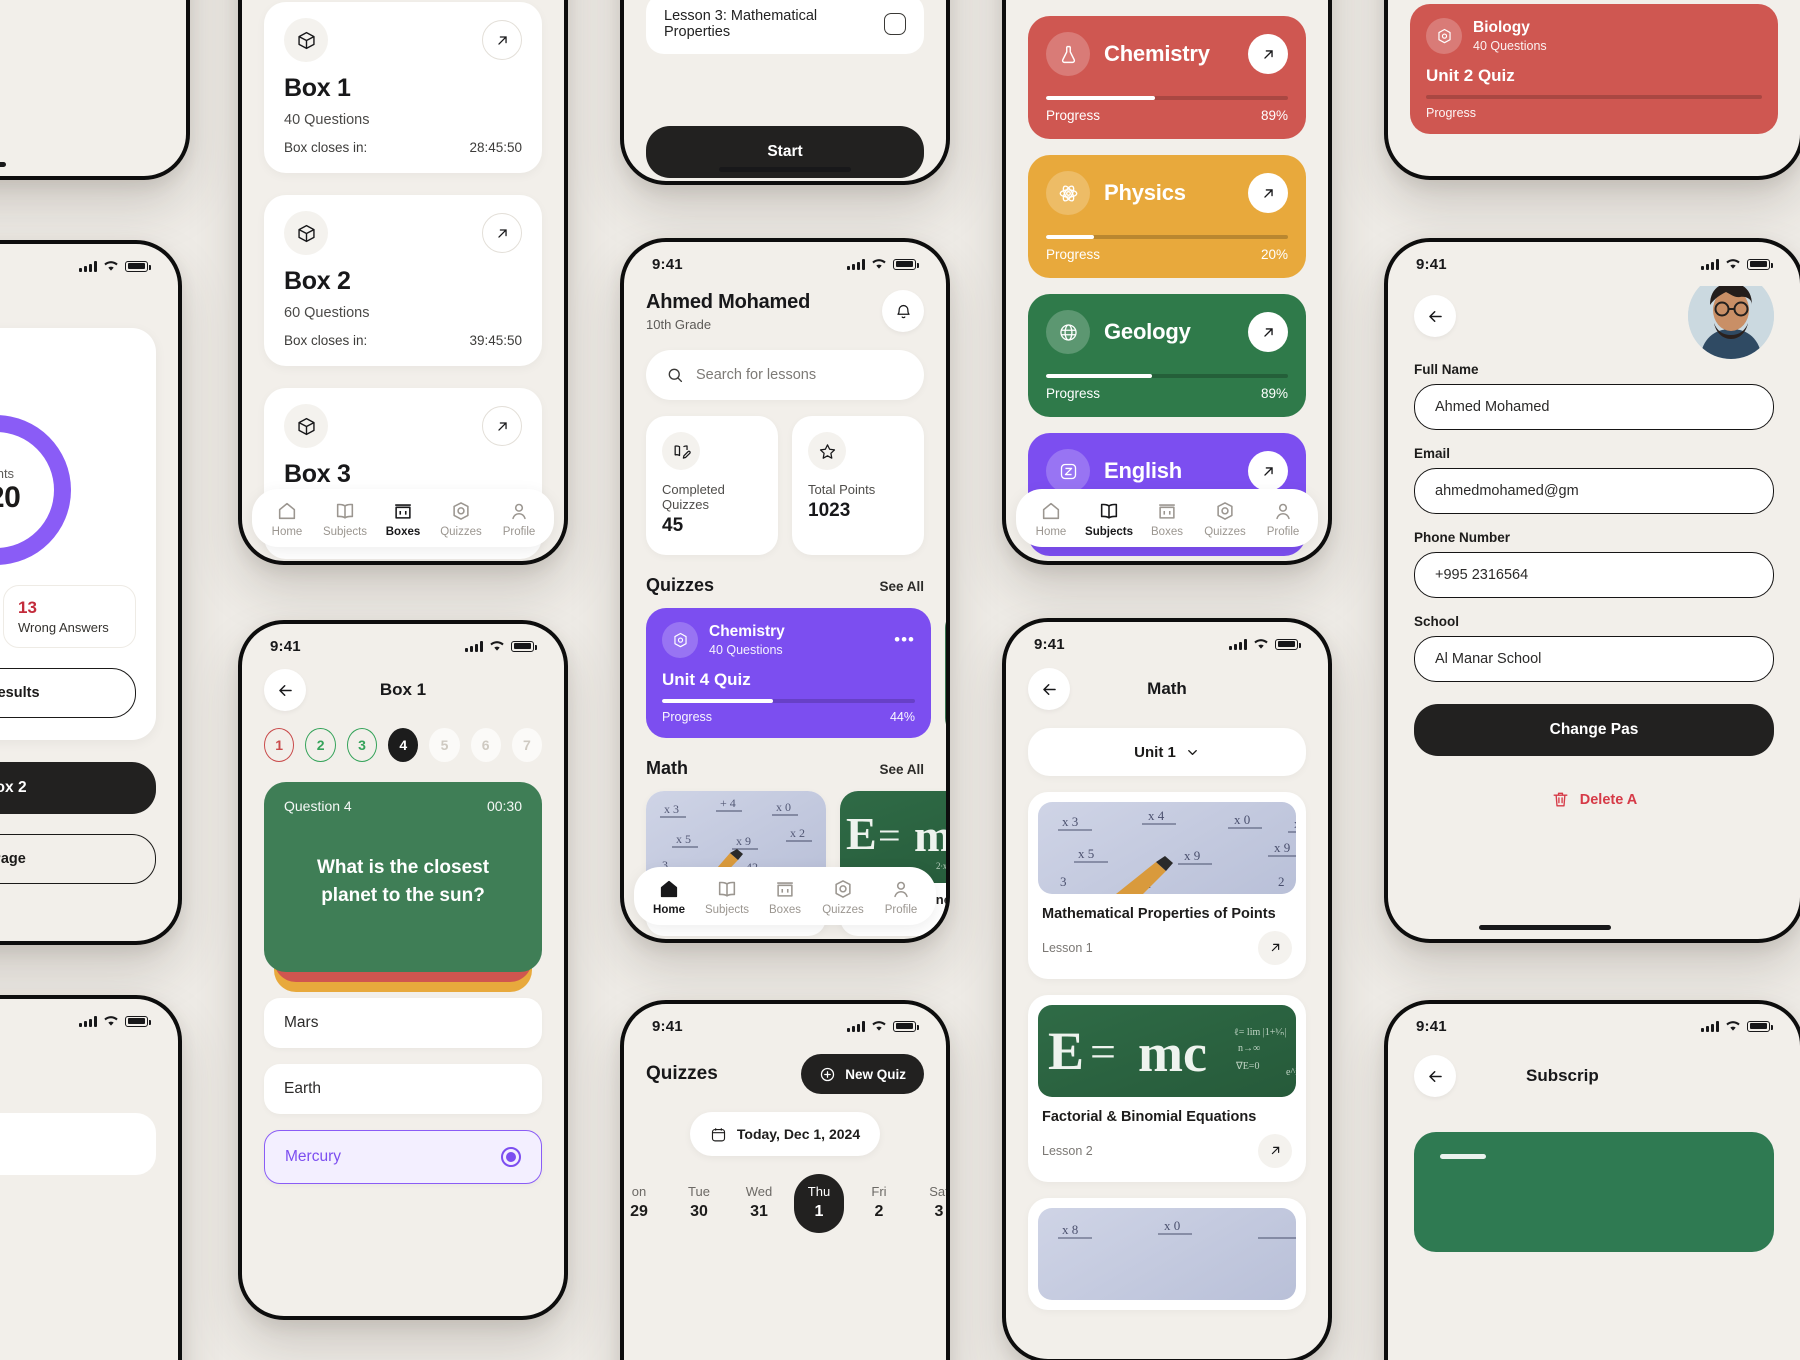  Describe the element at coordinates (1594, 407) in the screenshot. I see `full-name-field: Ahmed Mohamed` at that location.